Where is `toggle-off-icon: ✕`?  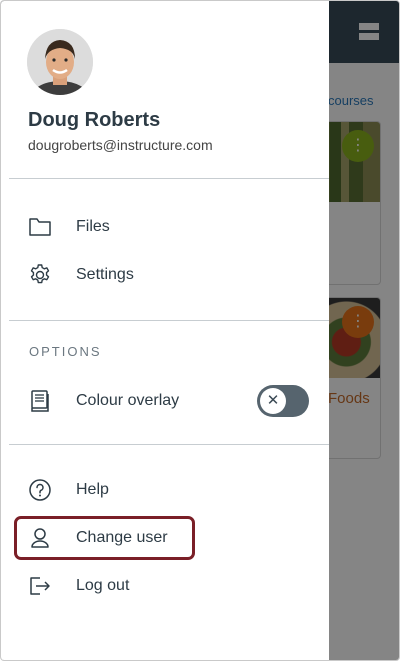 toggle-off-icon: ✕ is located at coordinates (273, 401).